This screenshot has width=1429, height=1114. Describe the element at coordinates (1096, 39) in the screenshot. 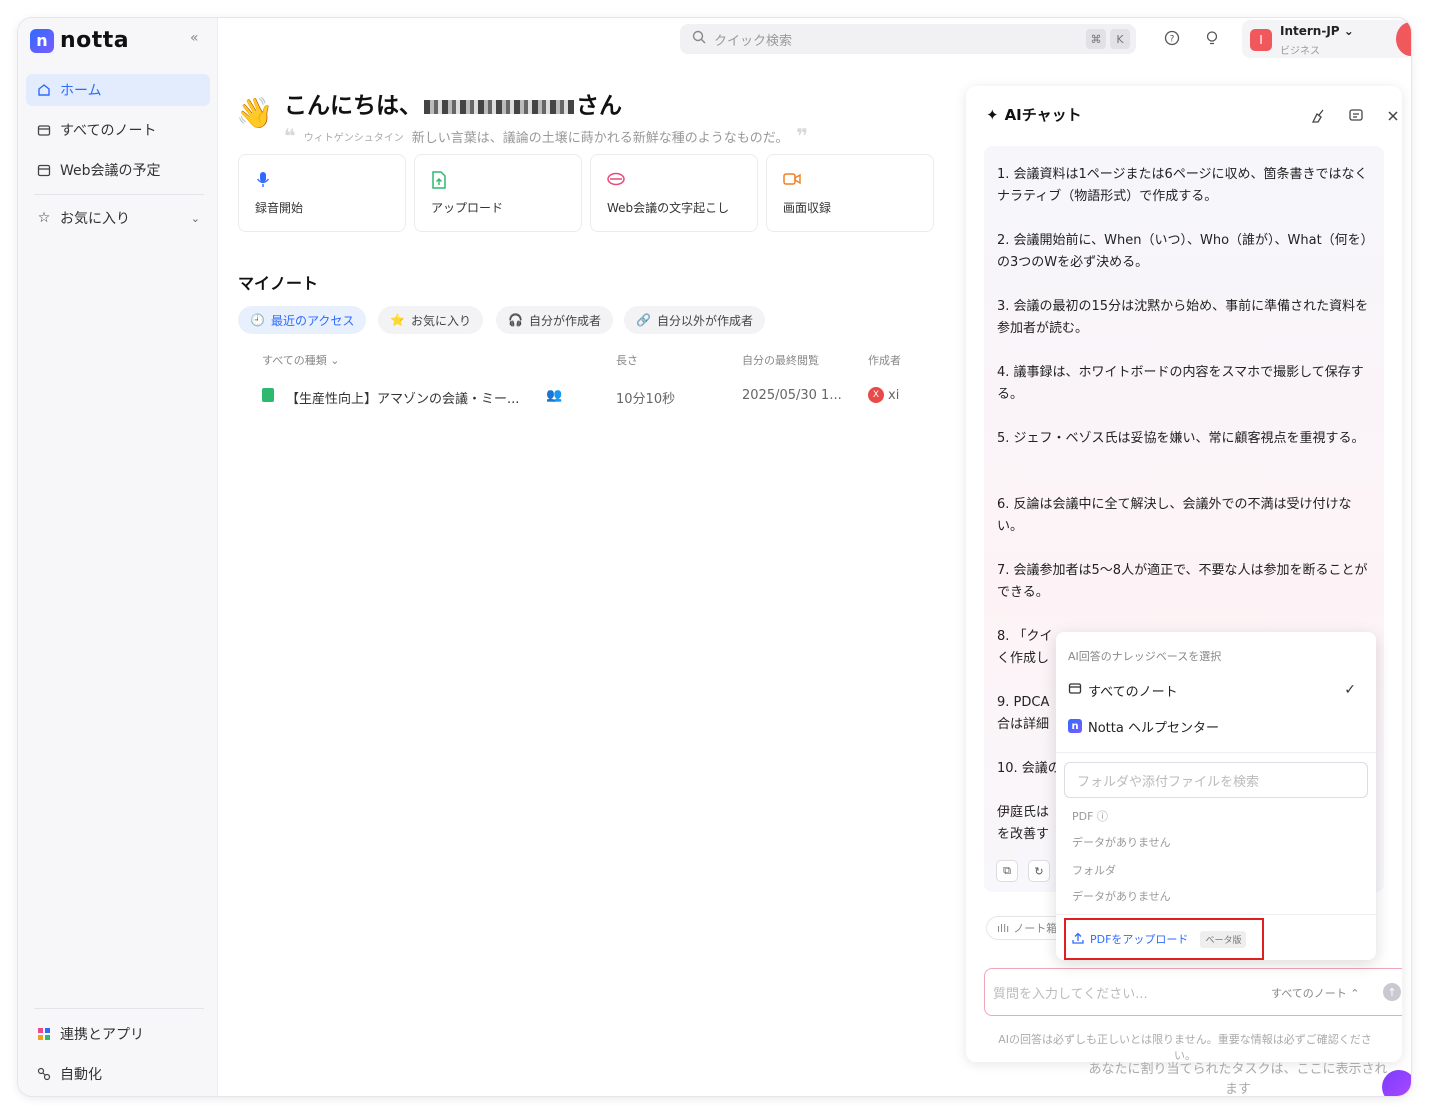

I see `cmd-key: ⌘` at that location.